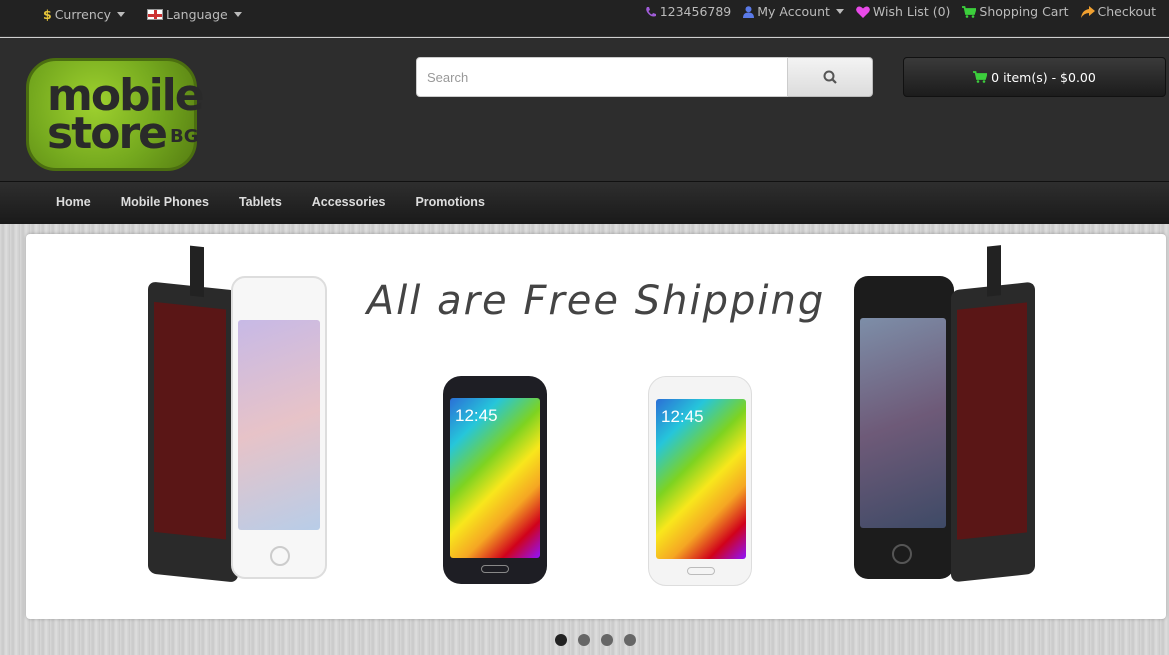  Describe the element at coordinates (700, 481) in the screenshot. I see `white-galaxy-image: 12:45` at that location.